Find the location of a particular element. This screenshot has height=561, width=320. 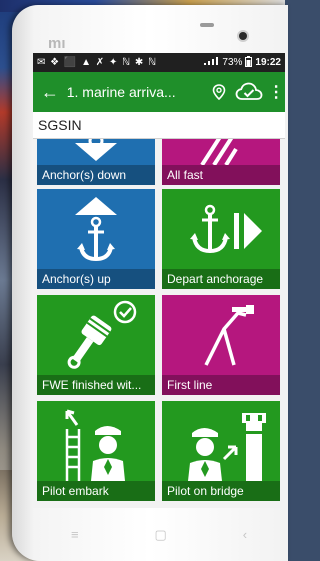

tile-pilot-embark: Pilot embark is located at coordinates (96, 451).